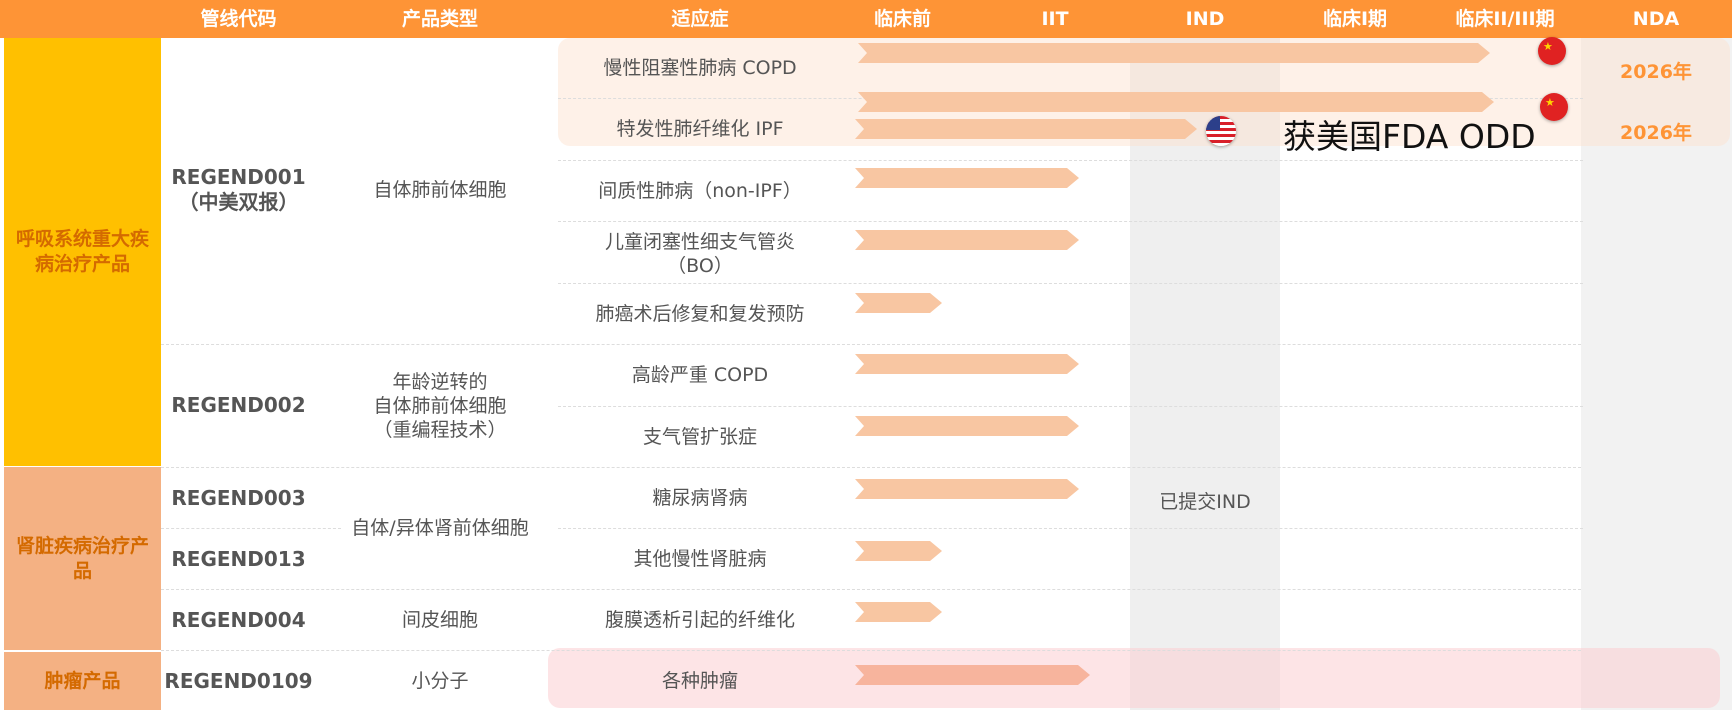 The image size is (1732, 718). Describe the element at coordinates (1026, 129) in the screenshot. I see `progress-bar-ipf-us` at that location.